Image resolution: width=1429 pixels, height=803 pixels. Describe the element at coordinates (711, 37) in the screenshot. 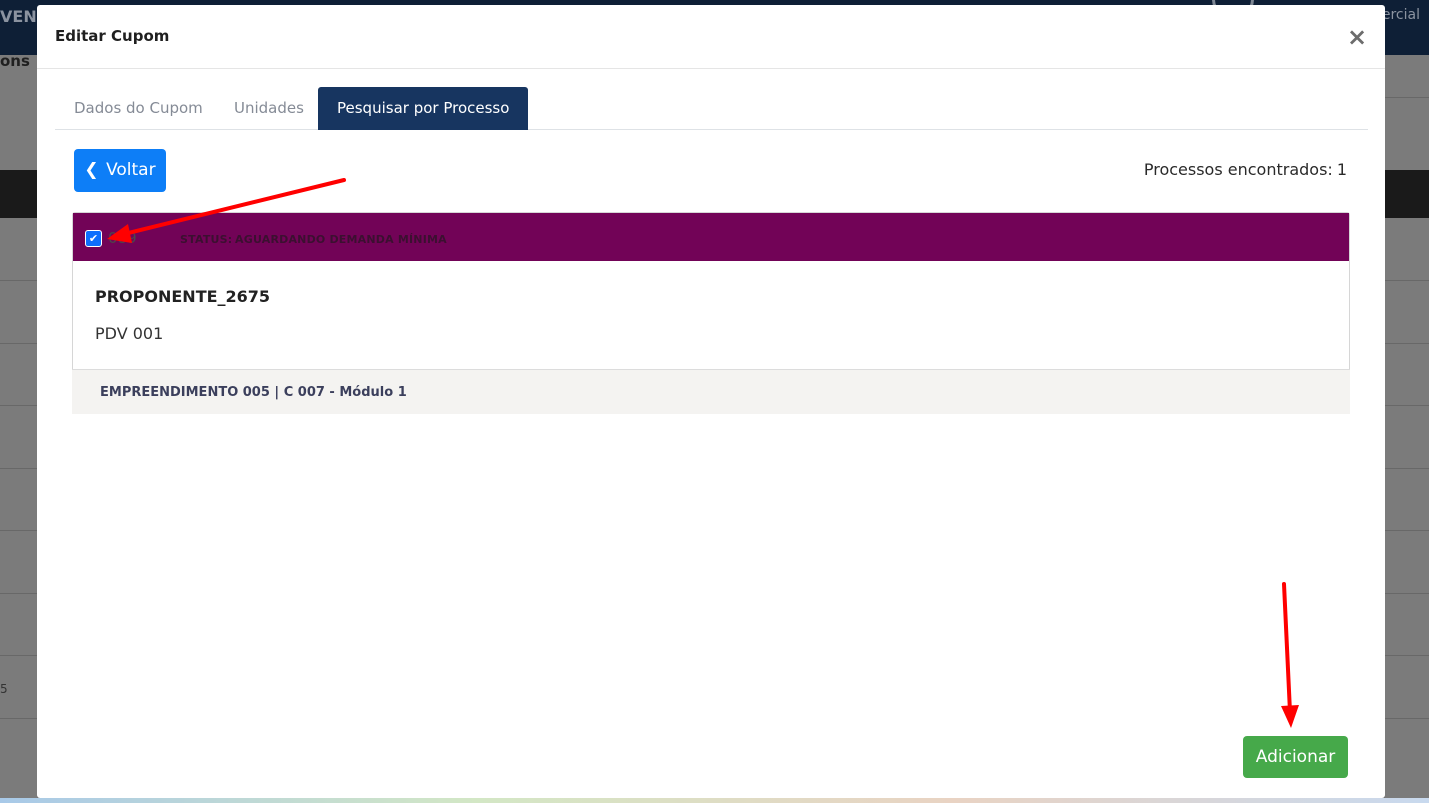

I see `modal-header: Editar Cupom ×` at that location.